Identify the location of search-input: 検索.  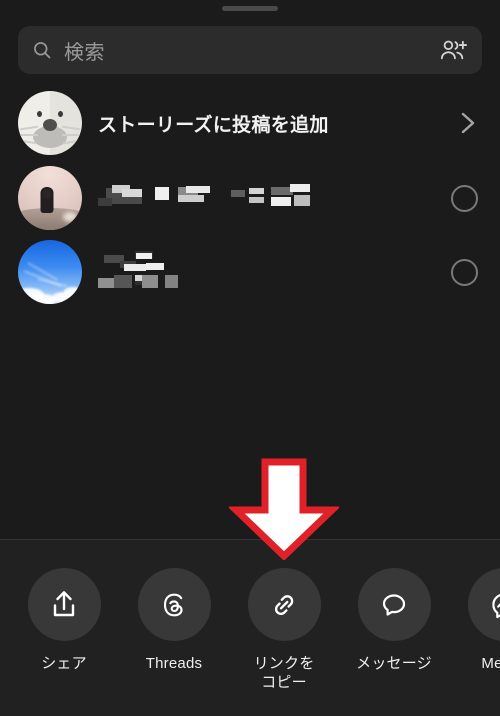
(252, 50).